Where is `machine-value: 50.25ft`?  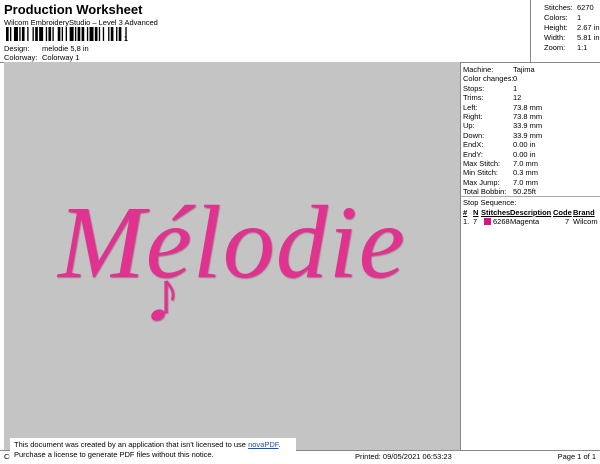 machine-value: 50.25ft is located at coordinates (524, 192).